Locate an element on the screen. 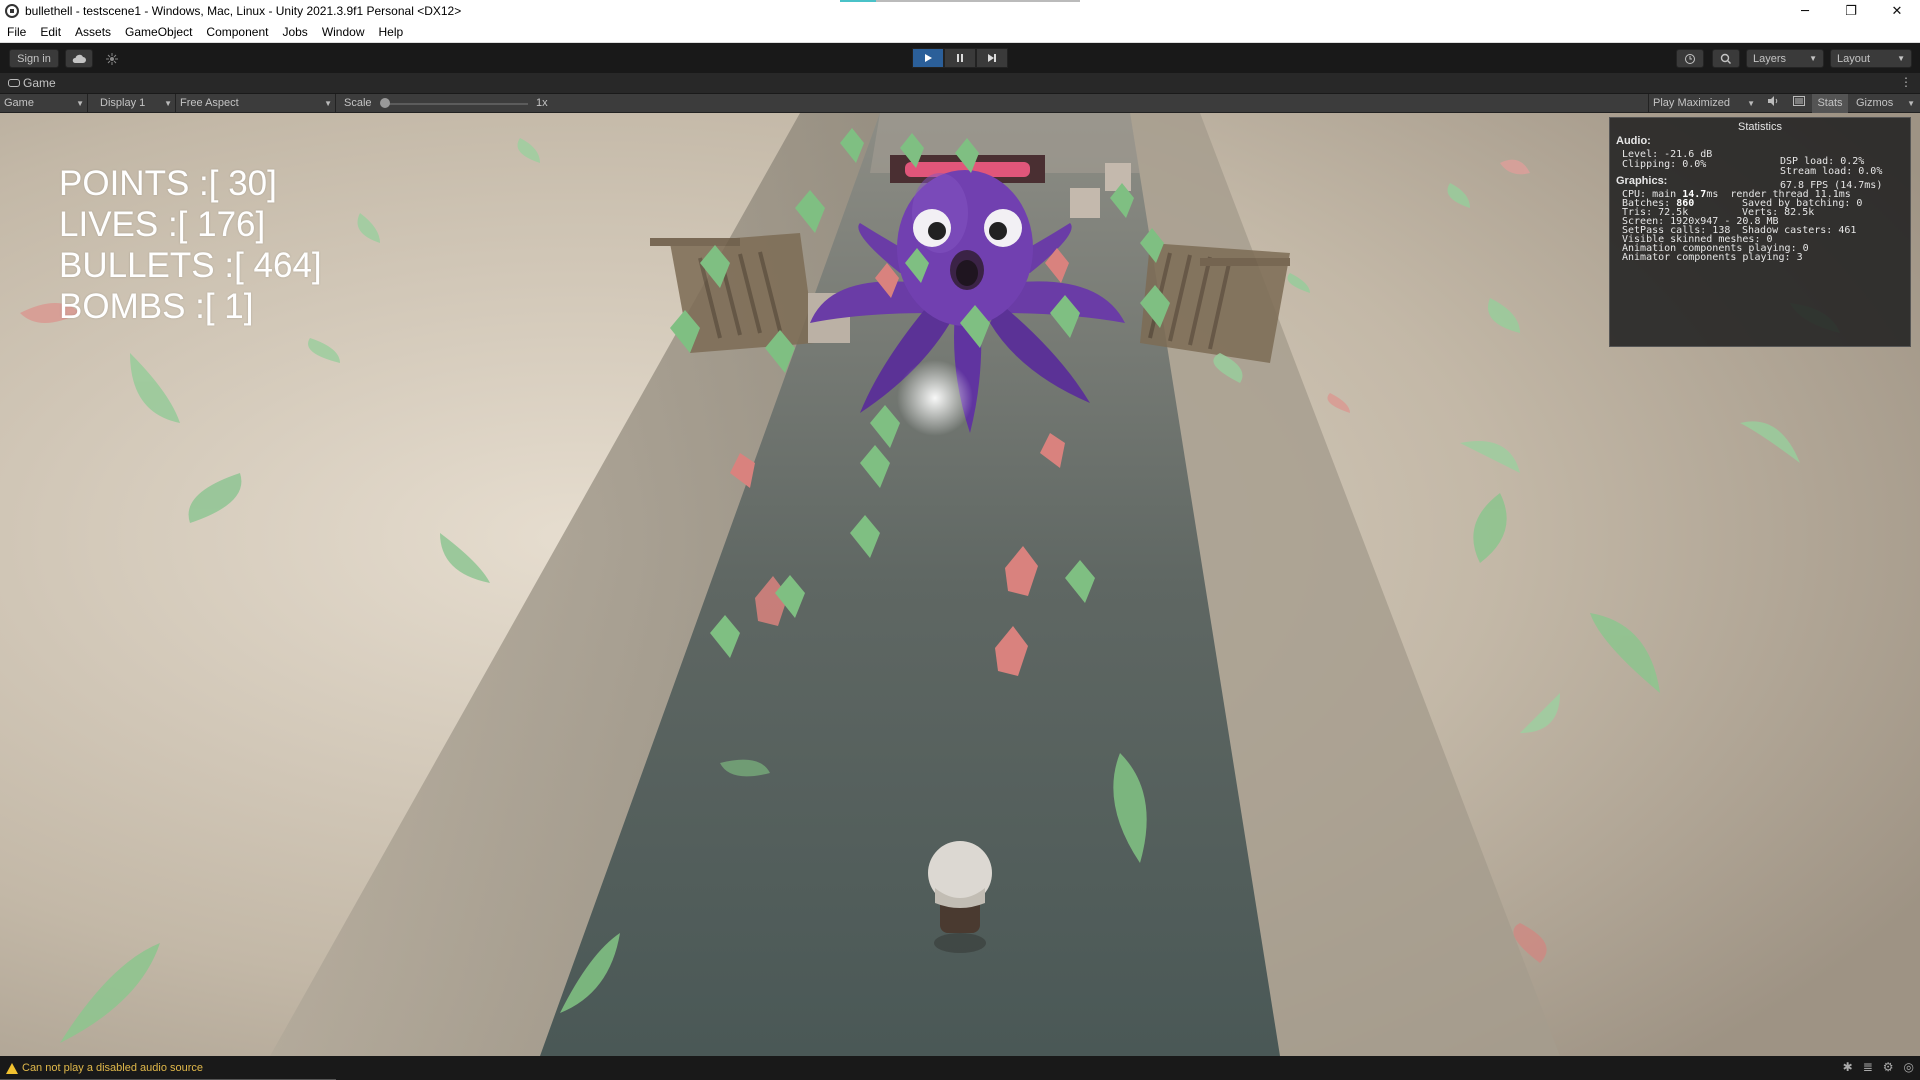 The height and width of the screenshot is (1080, 1920). pause-icon is located at coordinates (960, 58).